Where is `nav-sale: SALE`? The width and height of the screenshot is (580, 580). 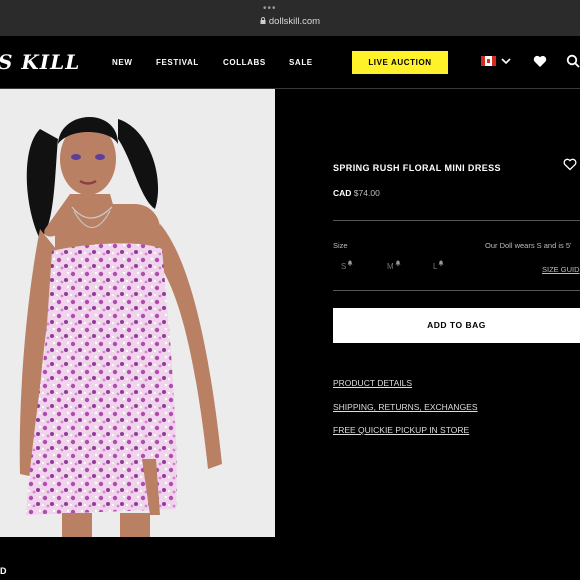 nav-sale: SALE is located at coordinates (301, 62).